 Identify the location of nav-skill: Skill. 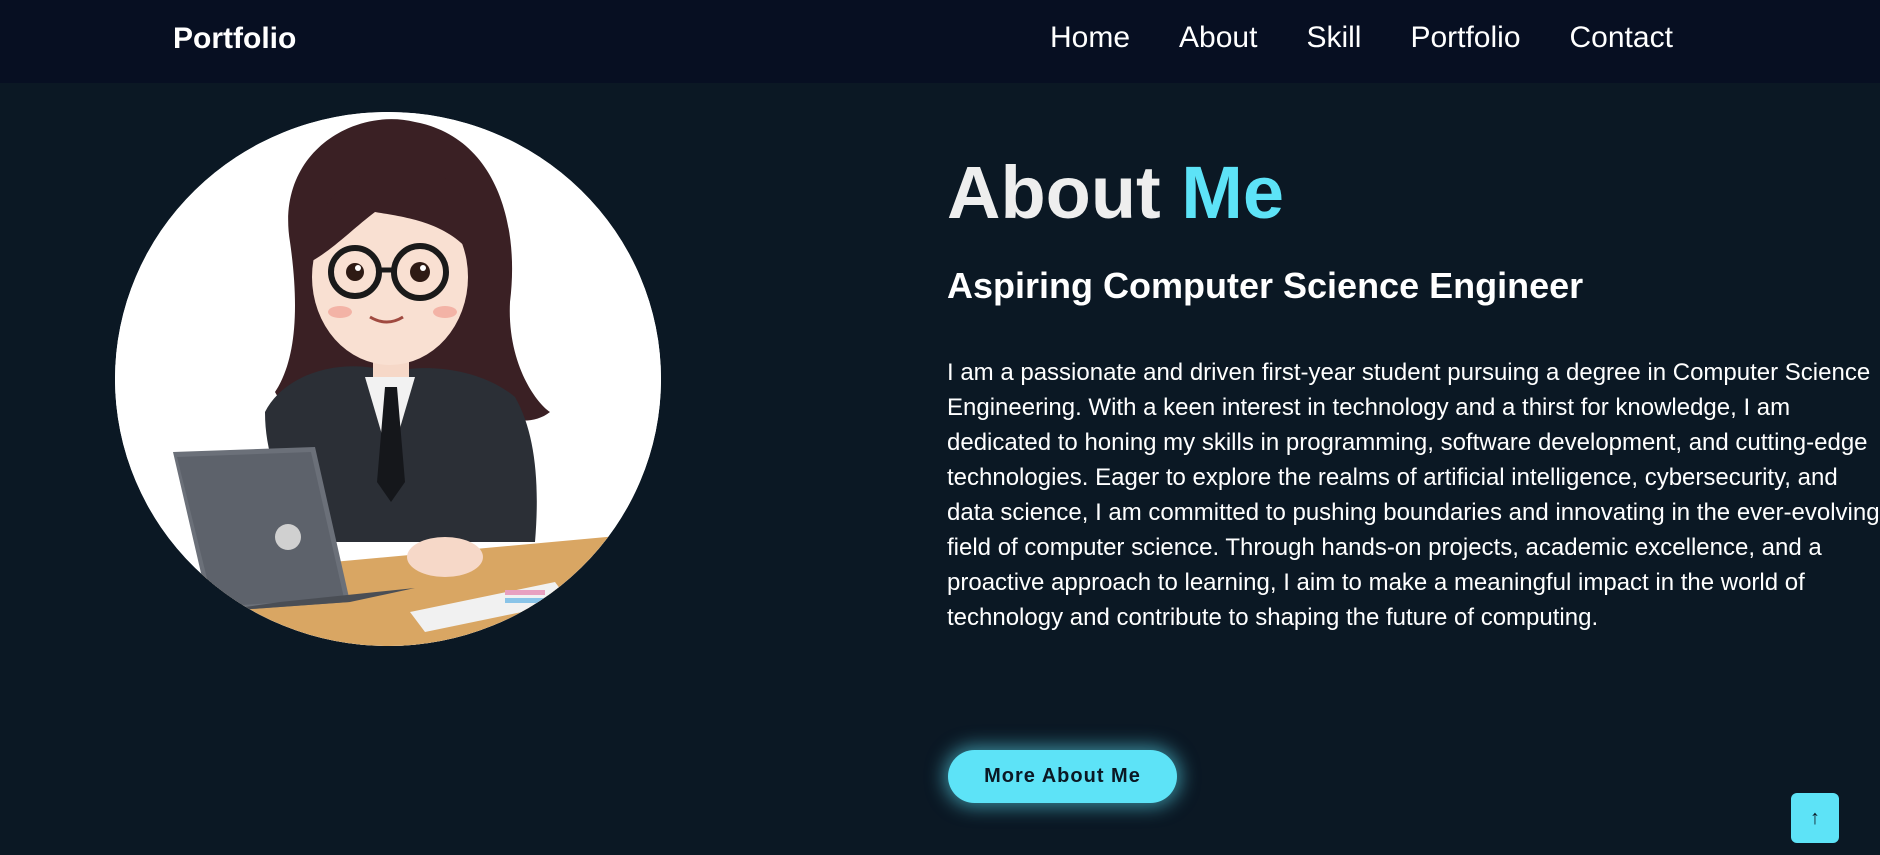
(1333, 38).